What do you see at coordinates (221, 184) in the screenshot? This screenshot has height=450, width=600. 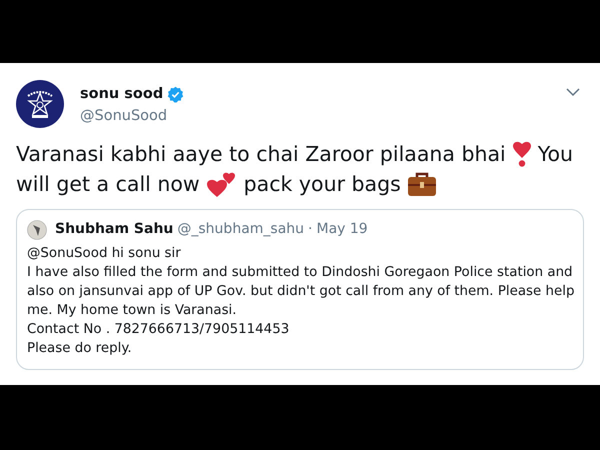 I see `two-hearts-icon` at bounding box center [221, 184].